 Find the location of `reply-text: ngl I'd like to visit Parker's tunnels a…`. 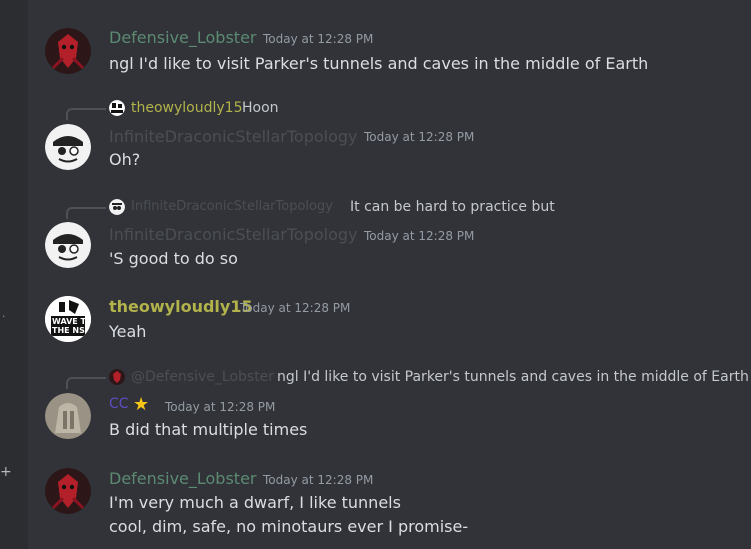

reply-text: ngl I'd like to visit Parker's tunnels a… is located at coordinates (513, 377).